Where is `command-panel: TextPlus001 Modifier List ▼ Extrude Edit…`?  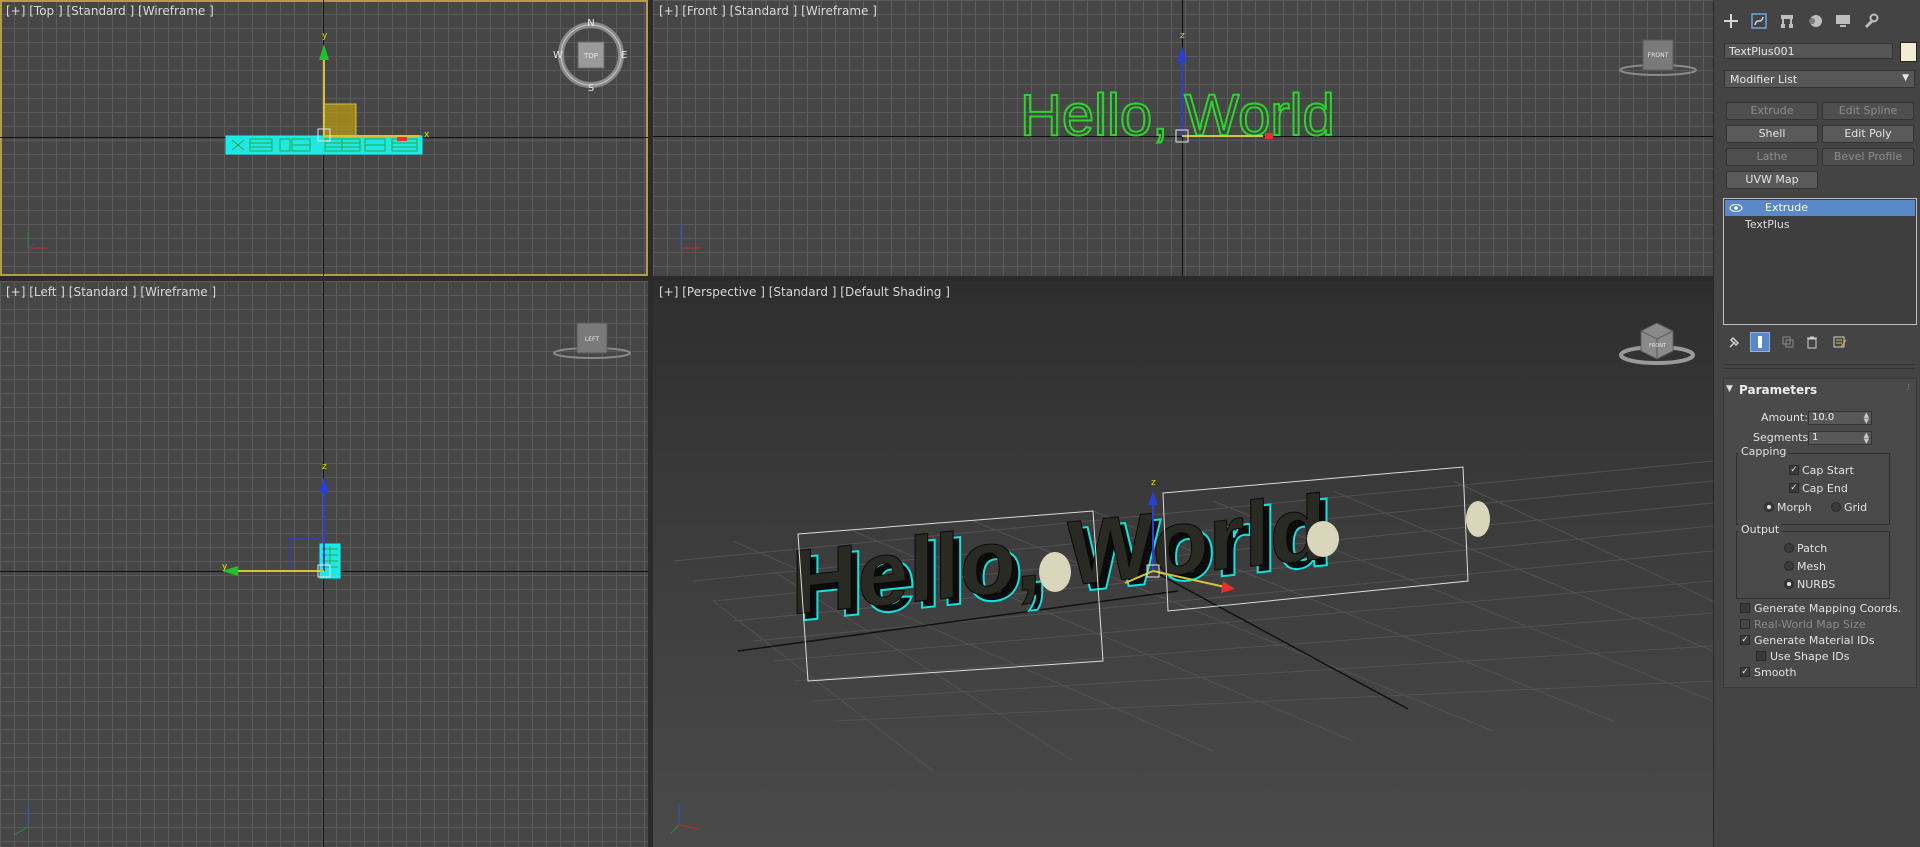 command-panel: TextPlus001 Modifier List ▼ Extrude Edit… is located at coordinates (1816, 423).